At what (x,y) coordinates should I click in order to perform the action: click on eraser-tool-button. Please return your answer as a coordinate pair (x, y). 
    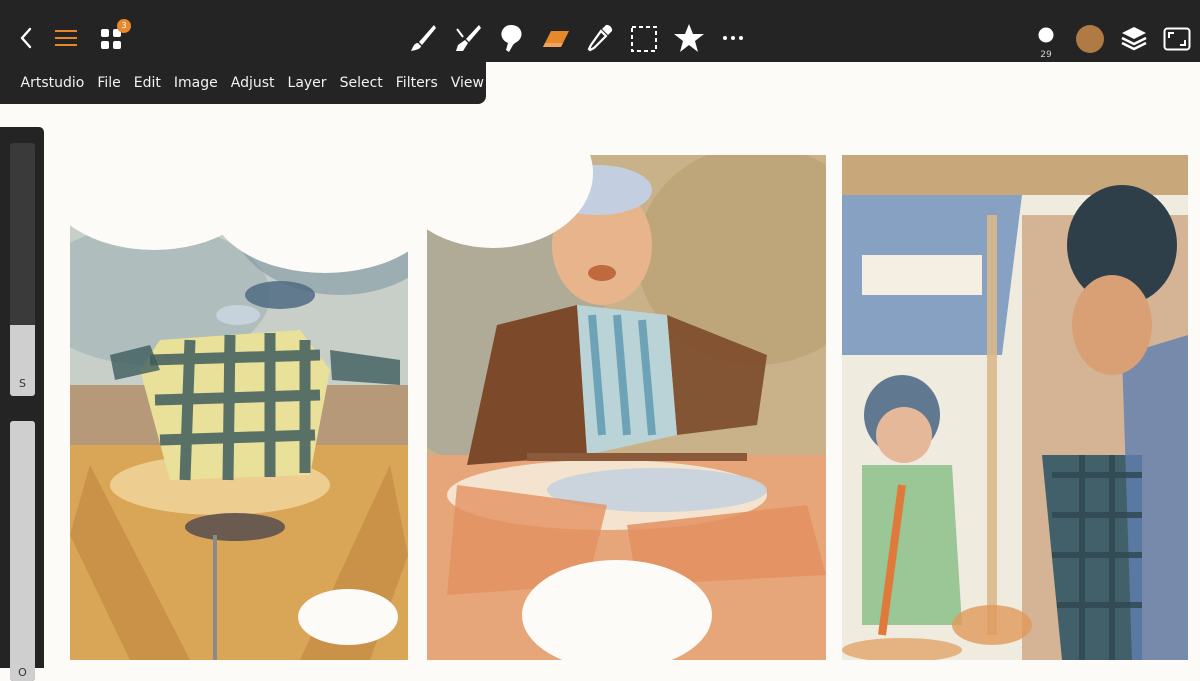
    Looking at the image, I should click on (556, 39).